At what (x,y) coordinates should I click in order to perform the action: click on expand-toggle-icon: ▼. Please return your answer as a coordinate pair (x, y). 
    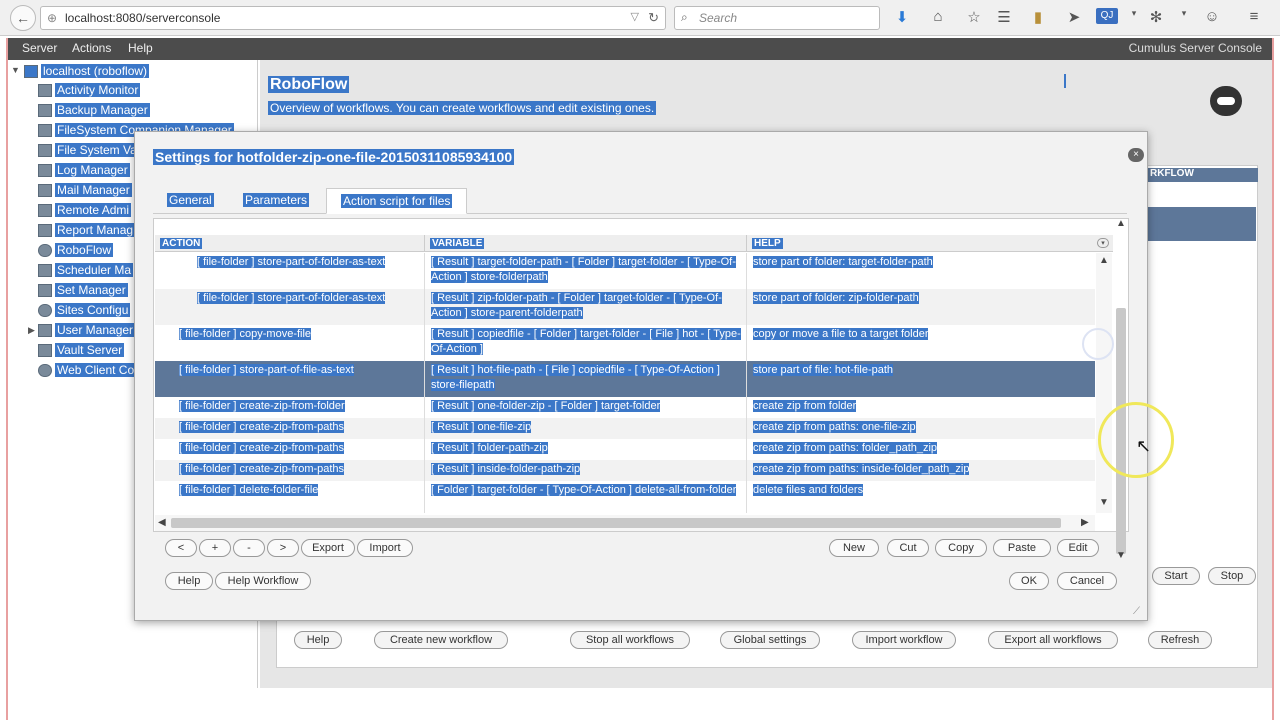
    Looking at the image, I should click on (15, 70).